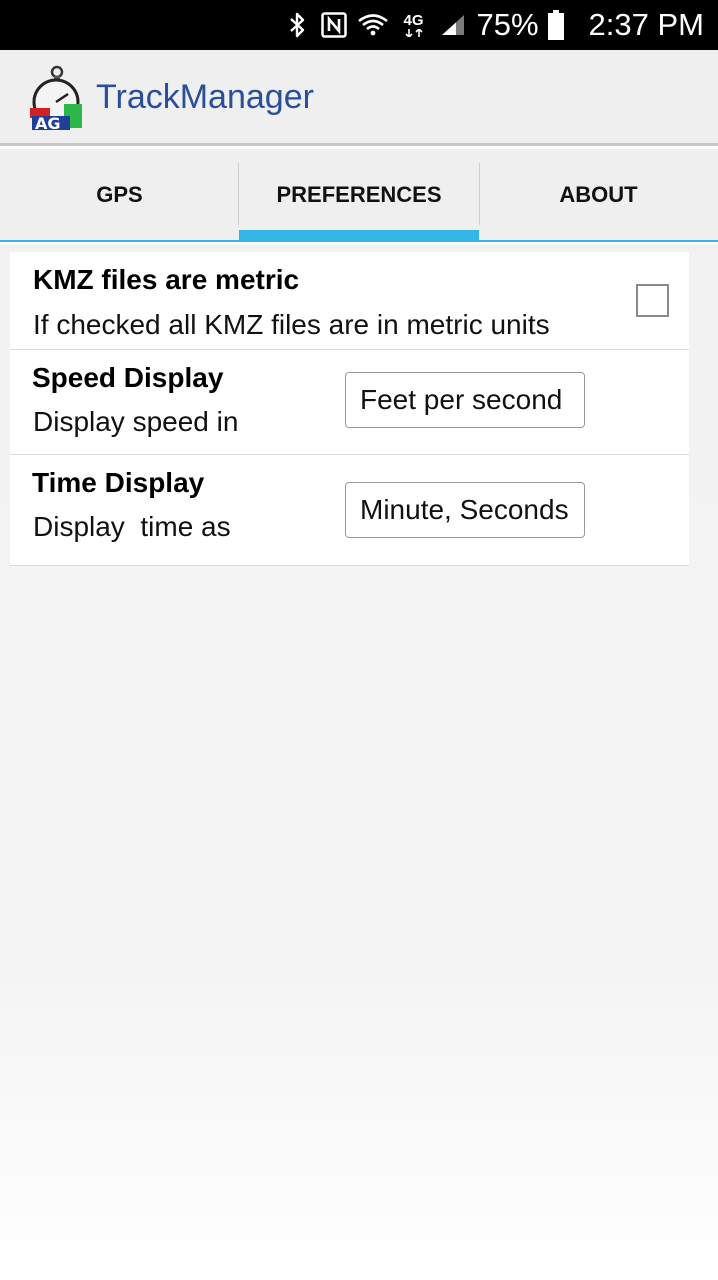 The image size is (718, 1280). I want to click on lte-icon: 4G, so click(414, 25).